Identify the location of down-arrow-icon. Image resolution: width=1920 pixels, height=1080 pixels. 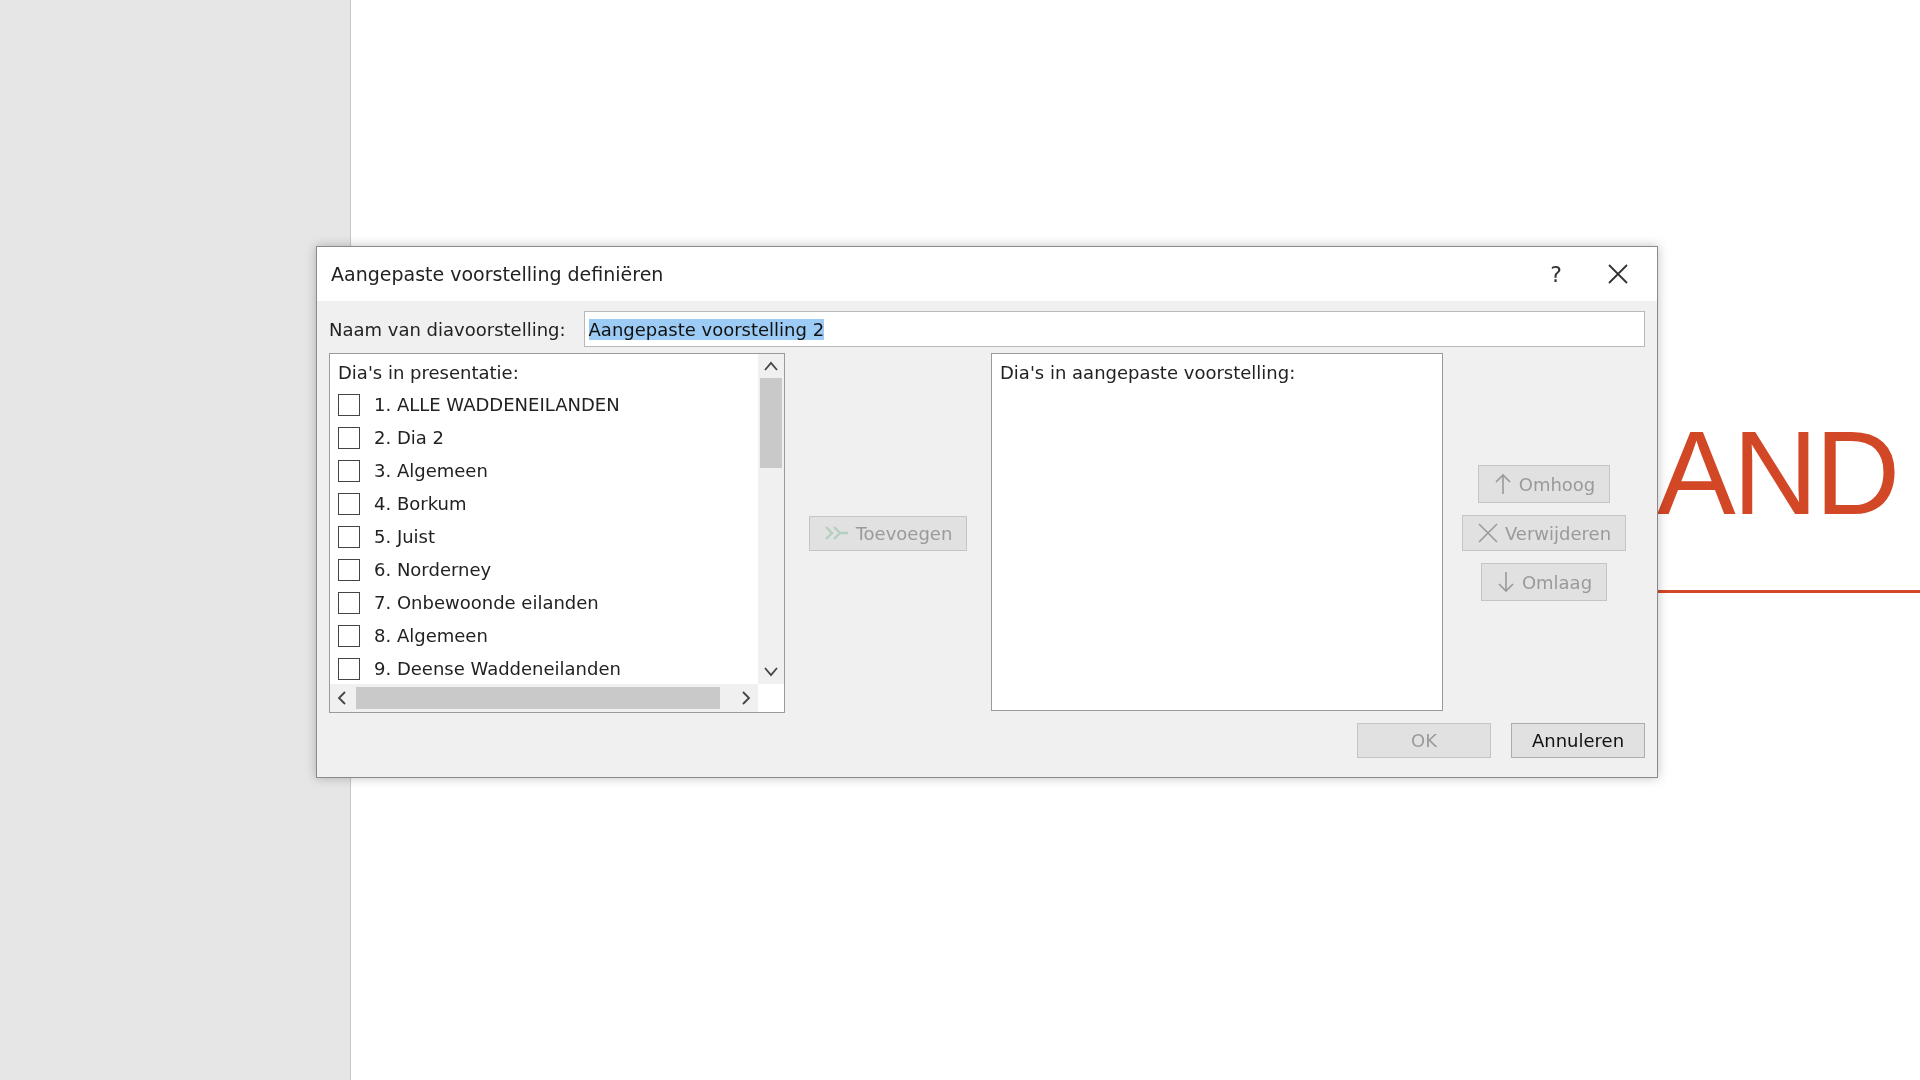
(1505, 582).